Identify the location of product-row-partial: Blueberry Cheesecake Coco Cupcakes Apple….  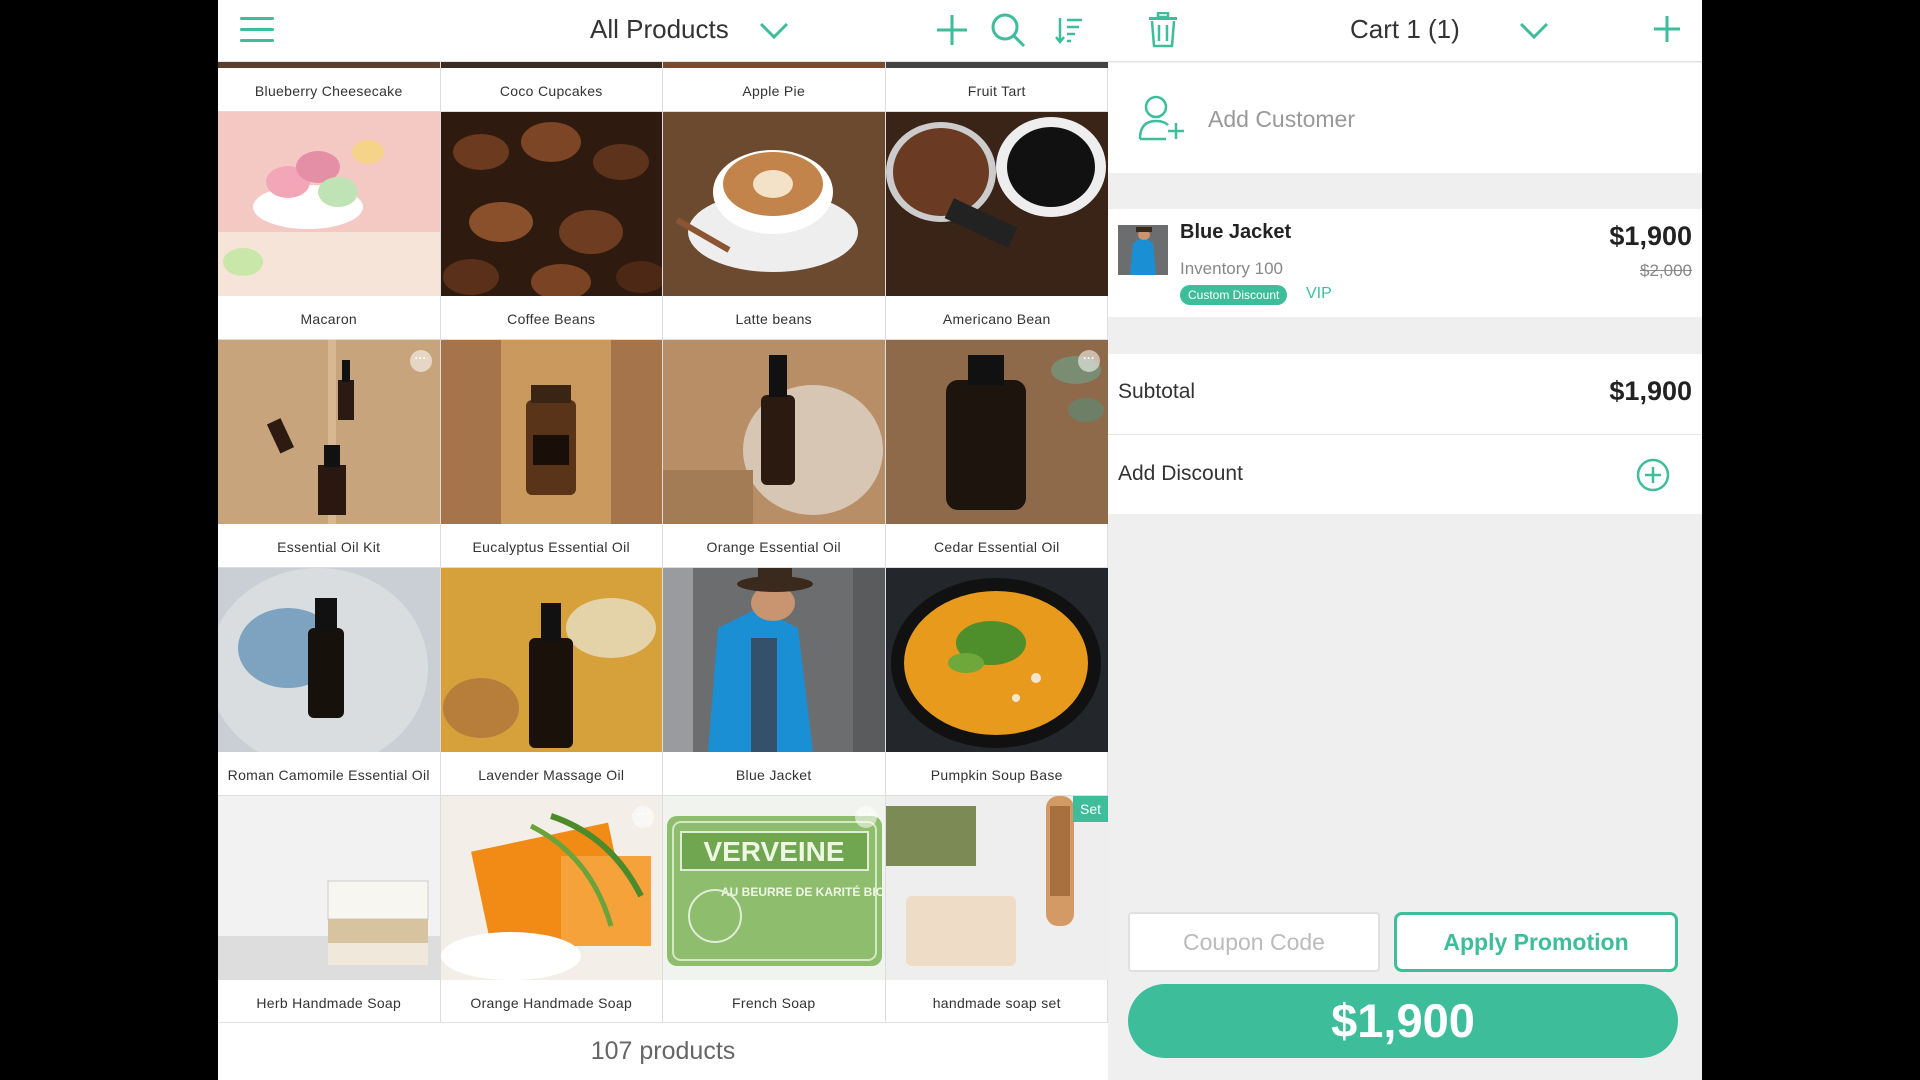
(663, 87).